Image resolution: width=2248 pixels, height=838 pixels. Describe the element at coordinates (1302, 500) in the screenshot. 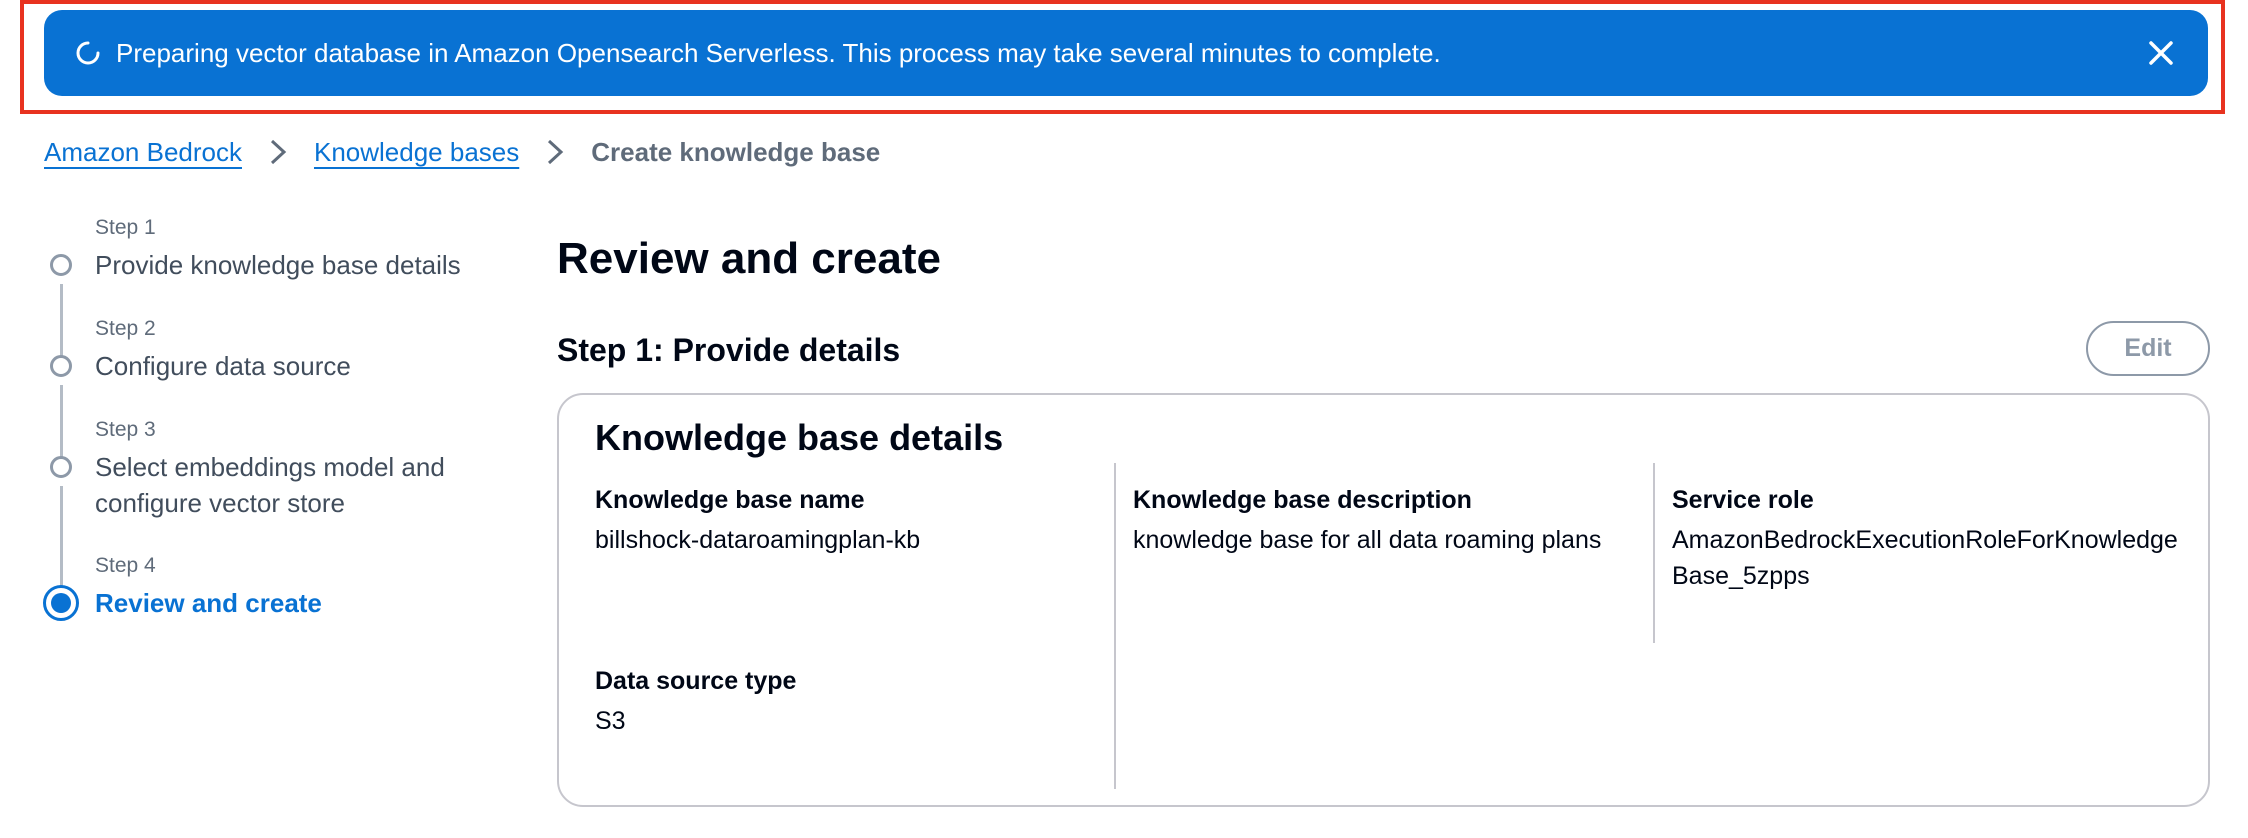

I see `field-label-kb-description: Knowledge base description` at that location.